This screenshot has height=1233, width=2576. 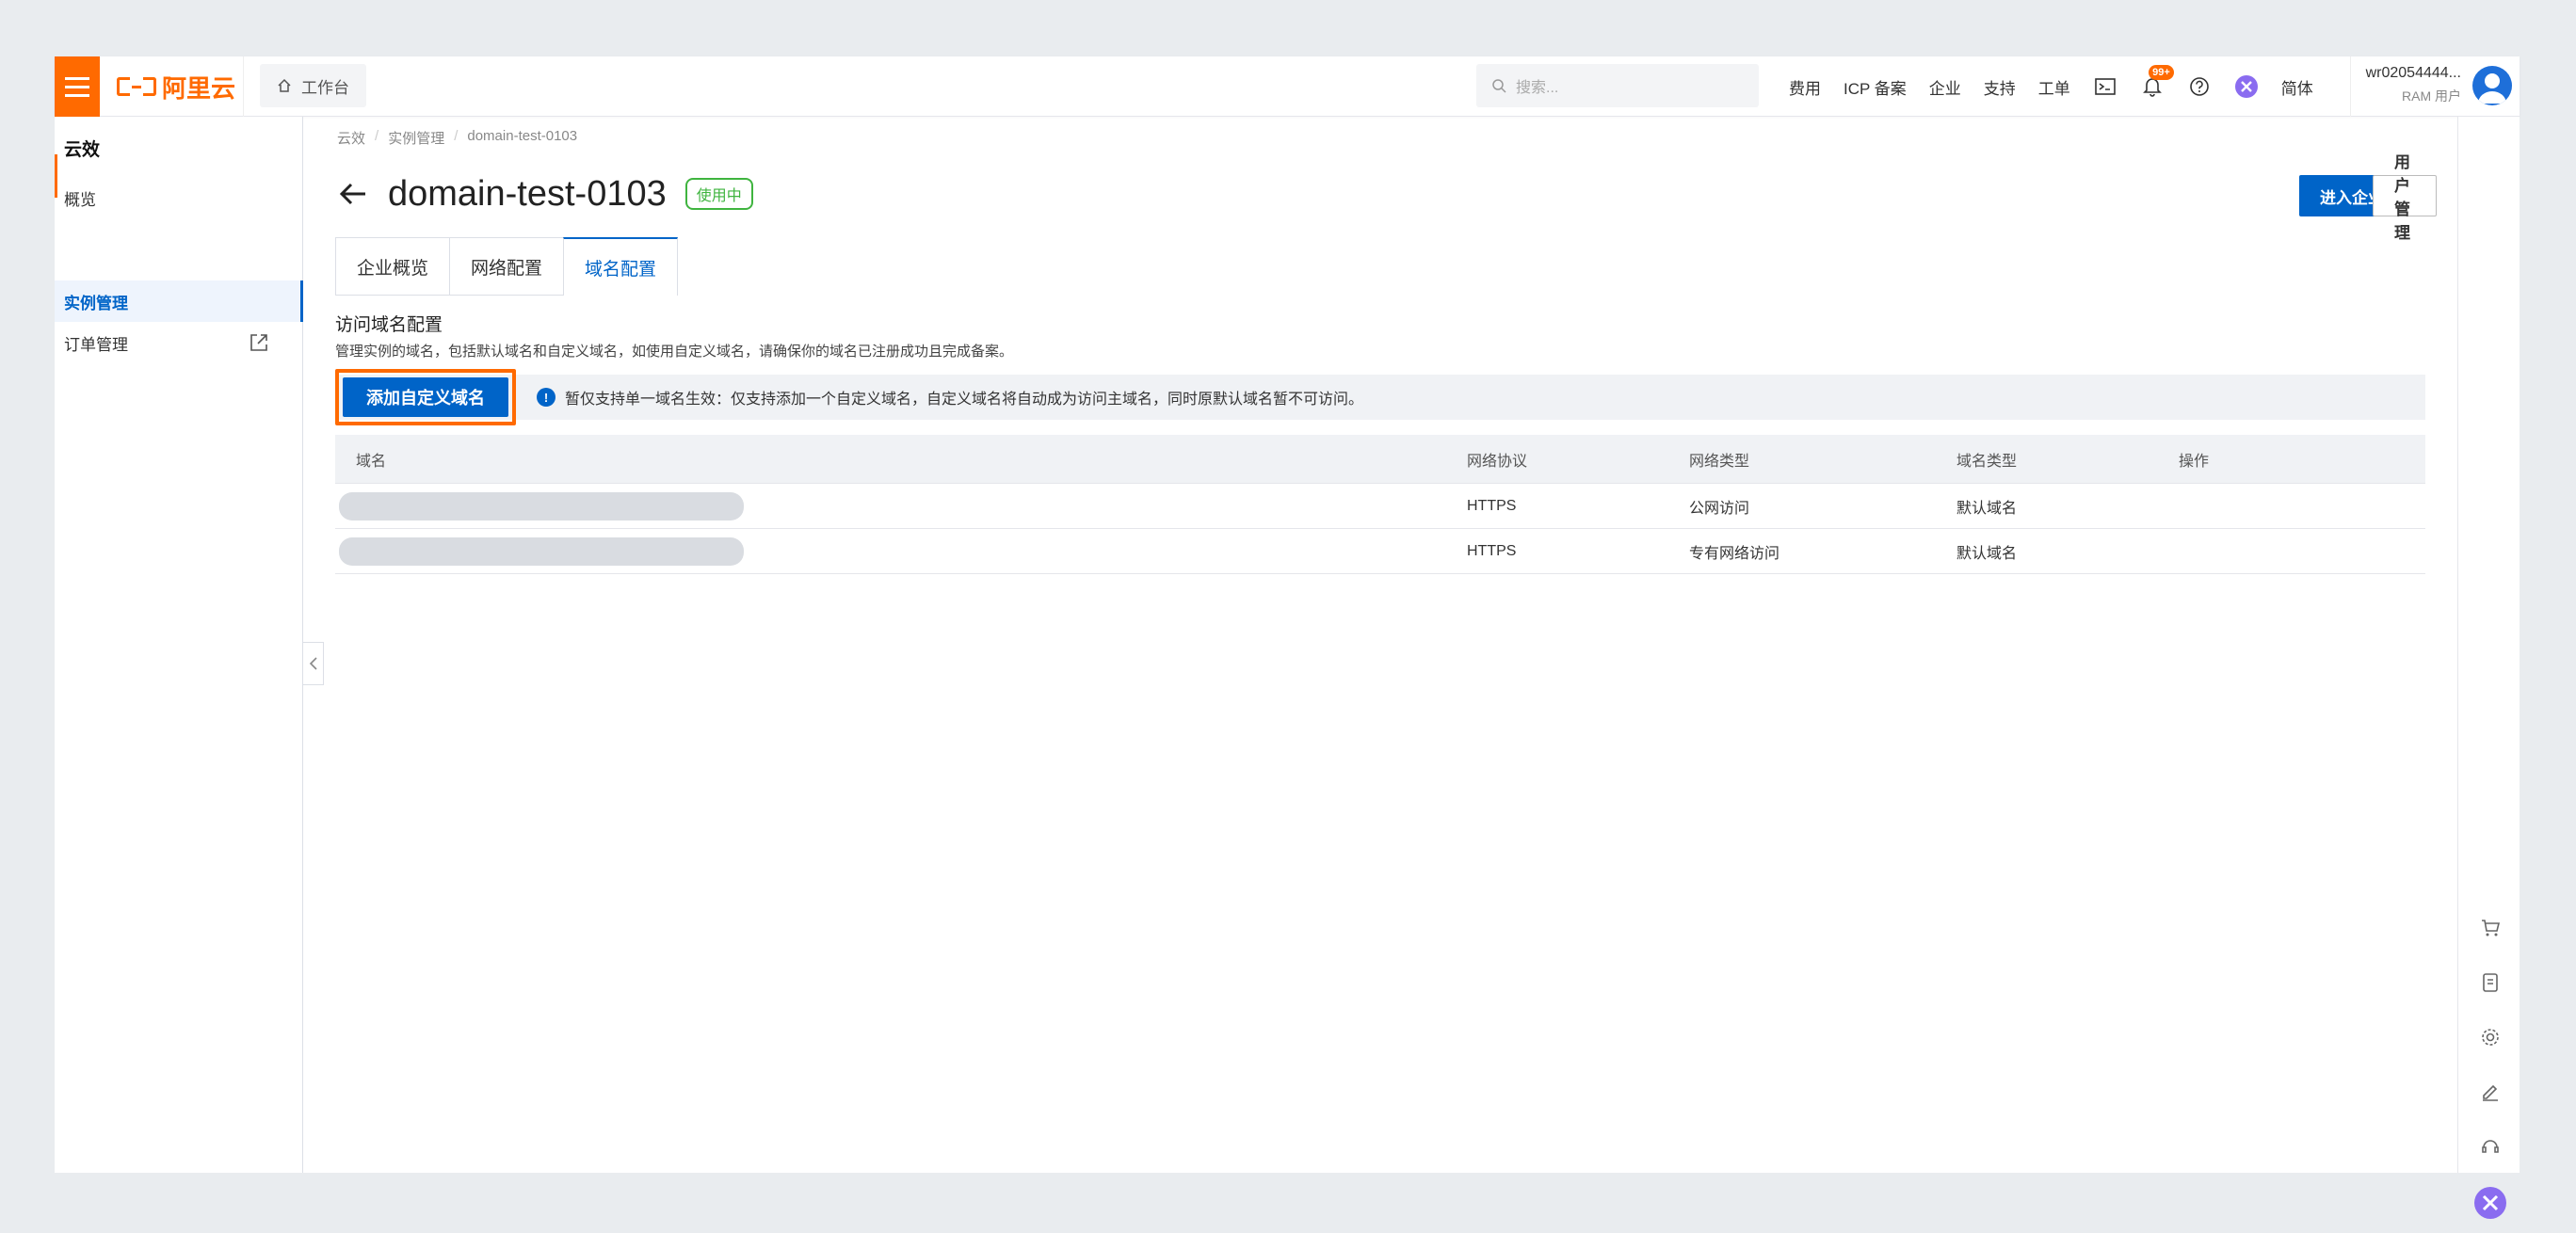 What do you see at coordinates (96, 303) in the screenshot?
I see `sidebar-item-label: 实例管理` at bounding box center [96, 303].